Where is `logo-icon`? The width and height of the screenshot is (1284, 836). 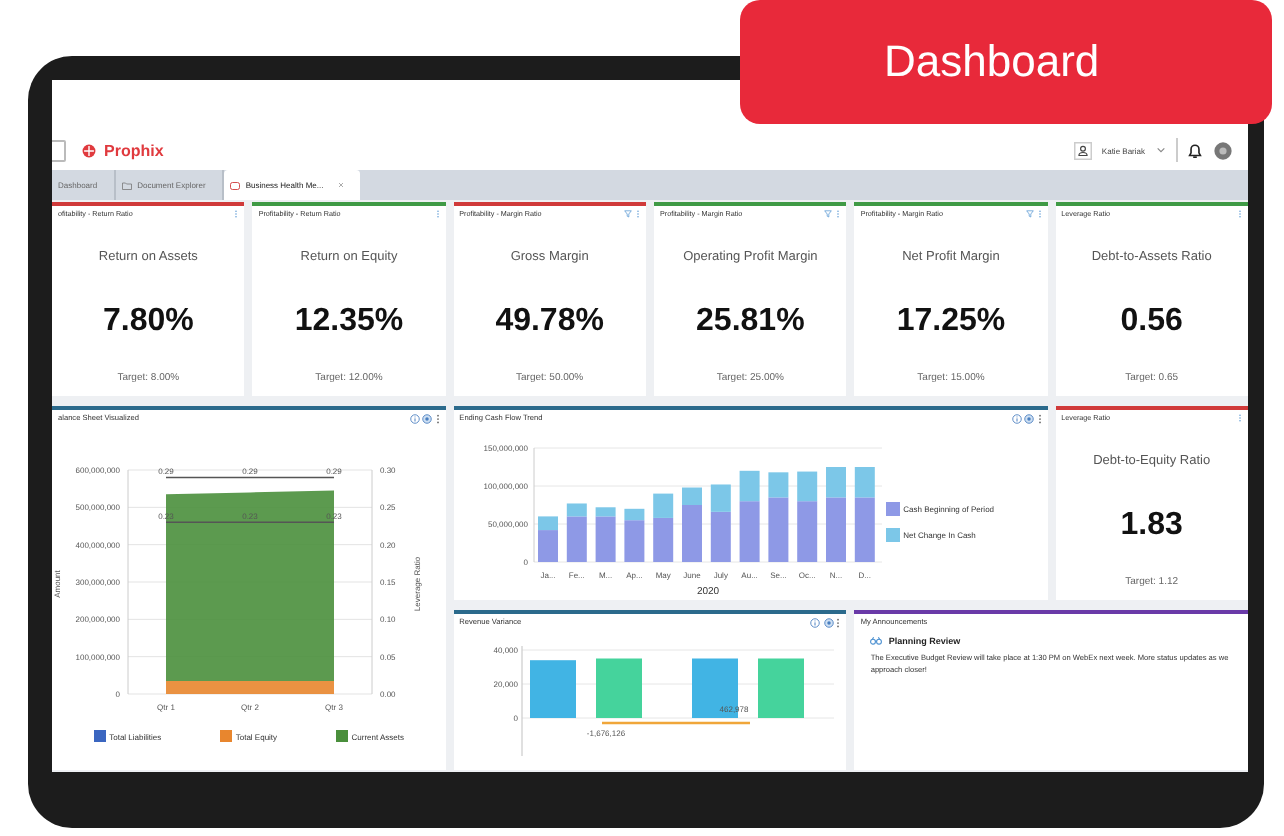 logo-icon is located at coordinates (89, 150).